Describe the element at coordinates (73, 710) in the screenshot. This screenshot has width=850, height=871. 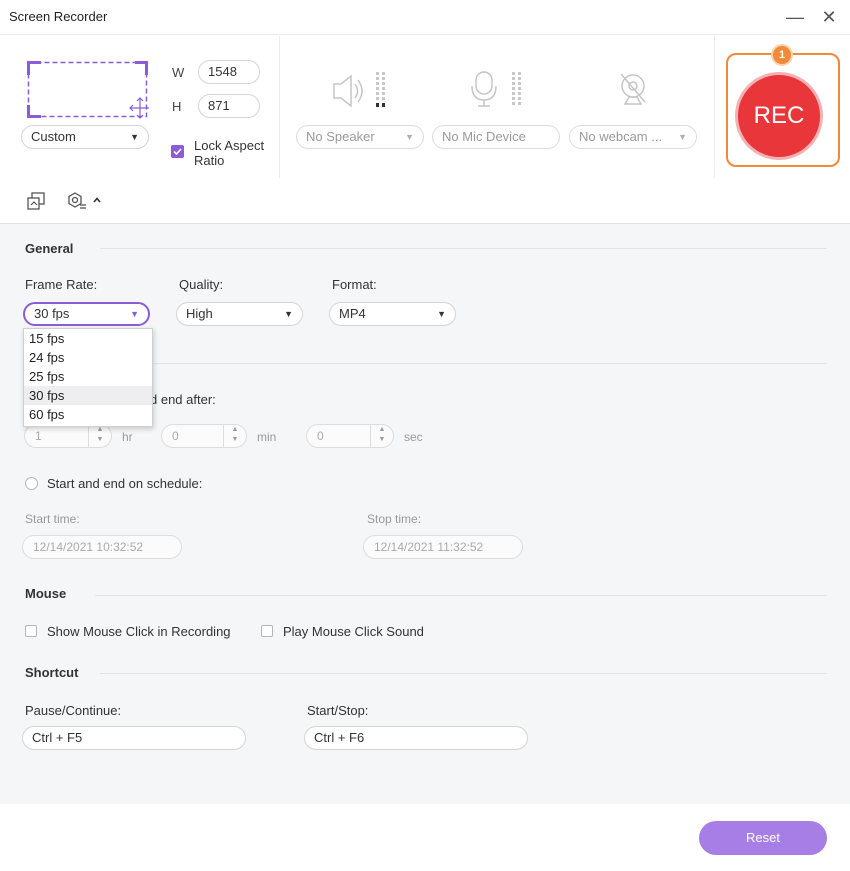
I see `pause-continue-label: Pause/Continue:` at that location.